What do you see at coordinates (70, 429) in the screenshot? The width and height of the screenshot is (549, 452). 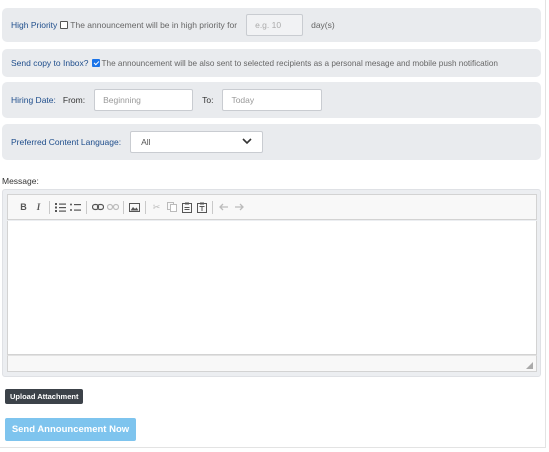 I see `send-announcement-button: Send Announcement Now` at bounding box center [70, 429].